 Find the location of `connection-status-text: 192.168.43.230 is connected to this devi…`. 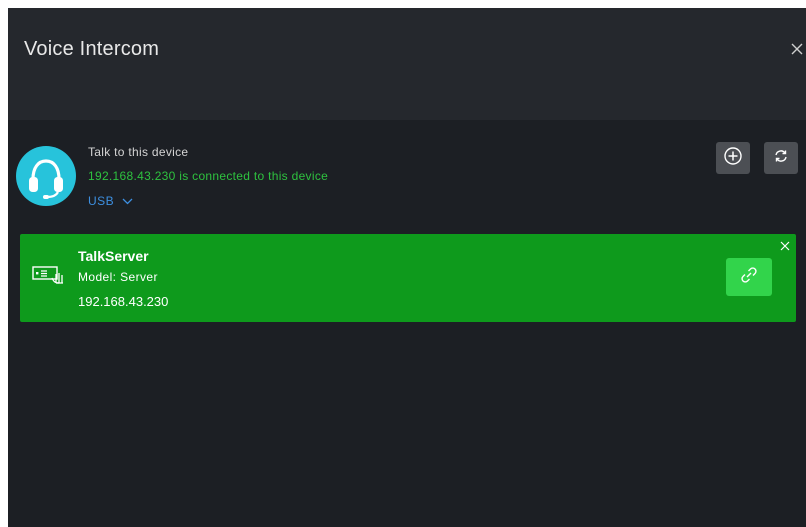

connection-status-text: 192.168.43.230 is connected to this devi… is located at coordinates (208, 176).